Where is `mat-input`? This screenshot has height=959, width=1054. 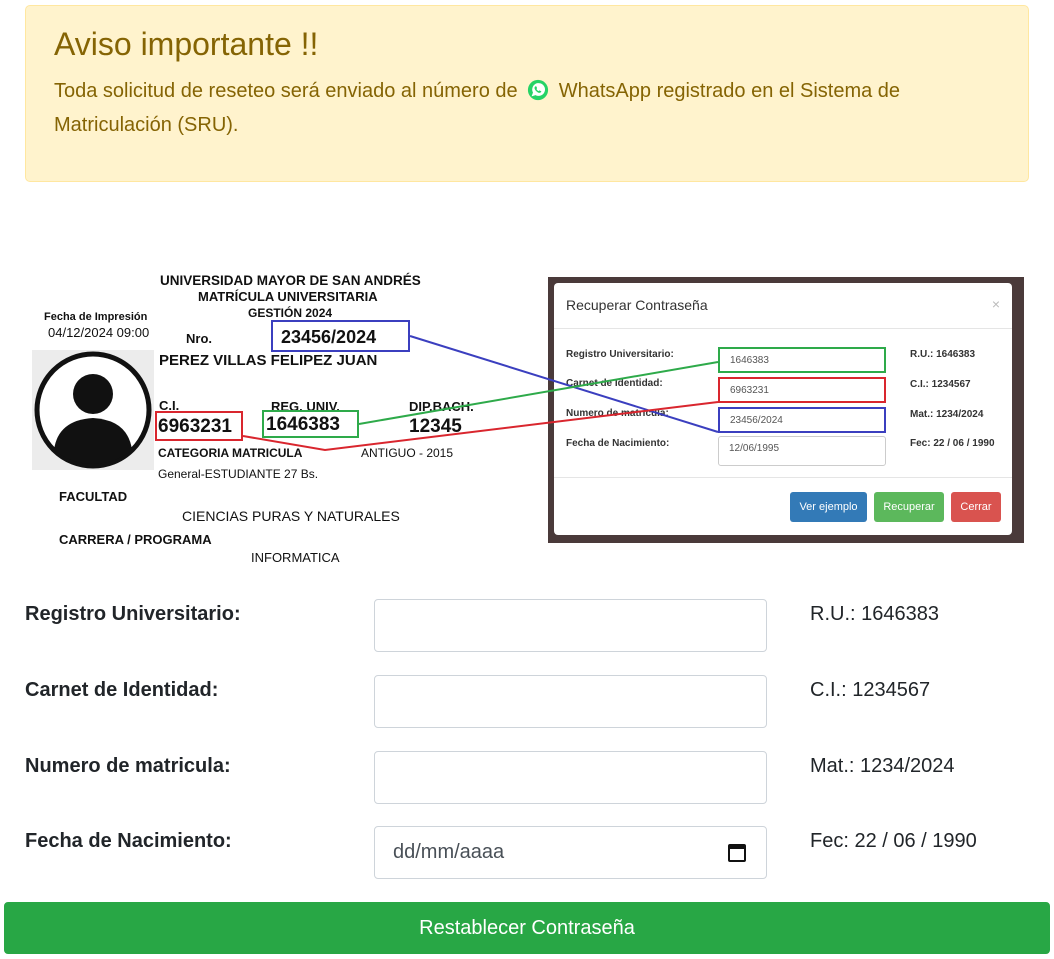 mat-input is located at coordinates (570, 777).